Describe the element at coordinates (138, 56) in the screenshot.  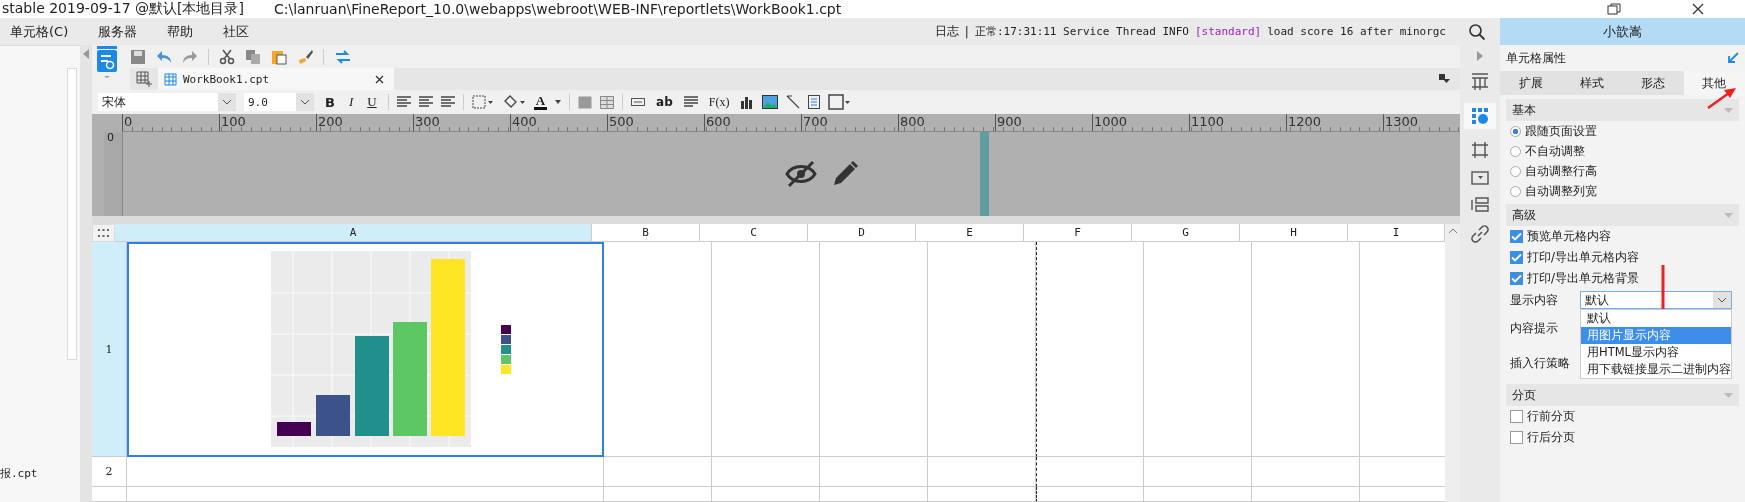
I see `save-icon` at that location.